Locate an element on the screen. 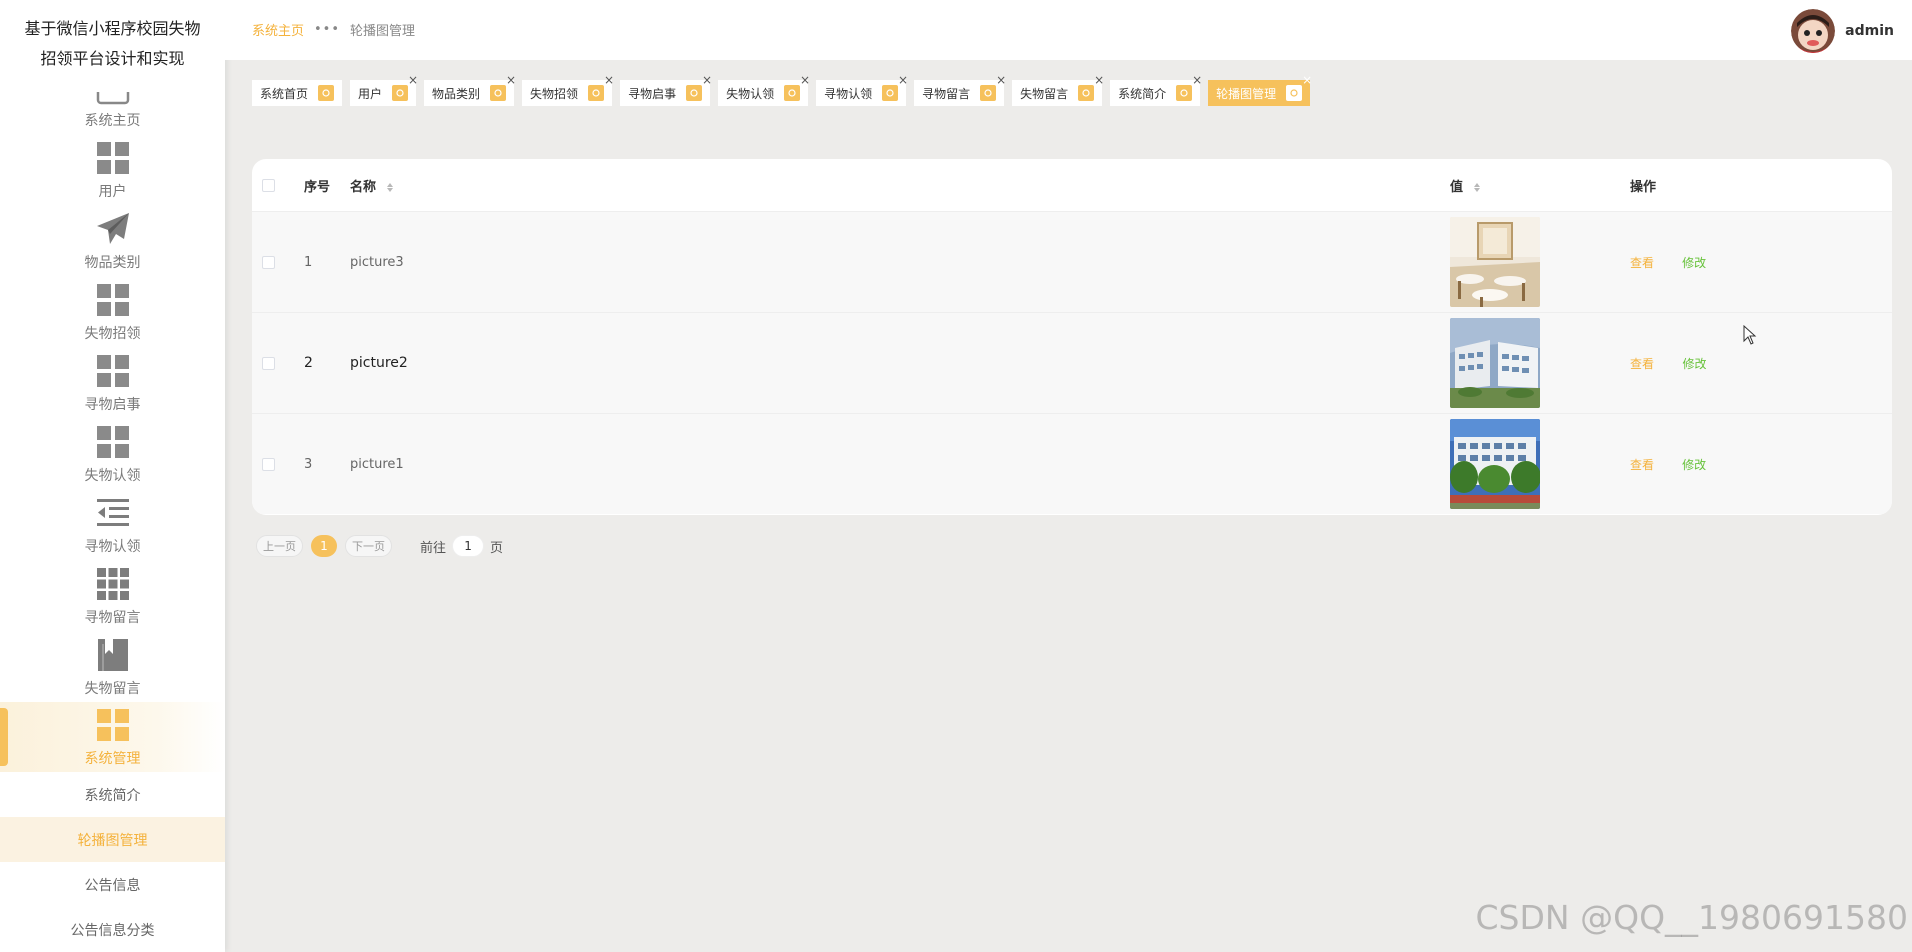  tag-carousel: 轮播图管理 × is located at coordinates (1260, 90).